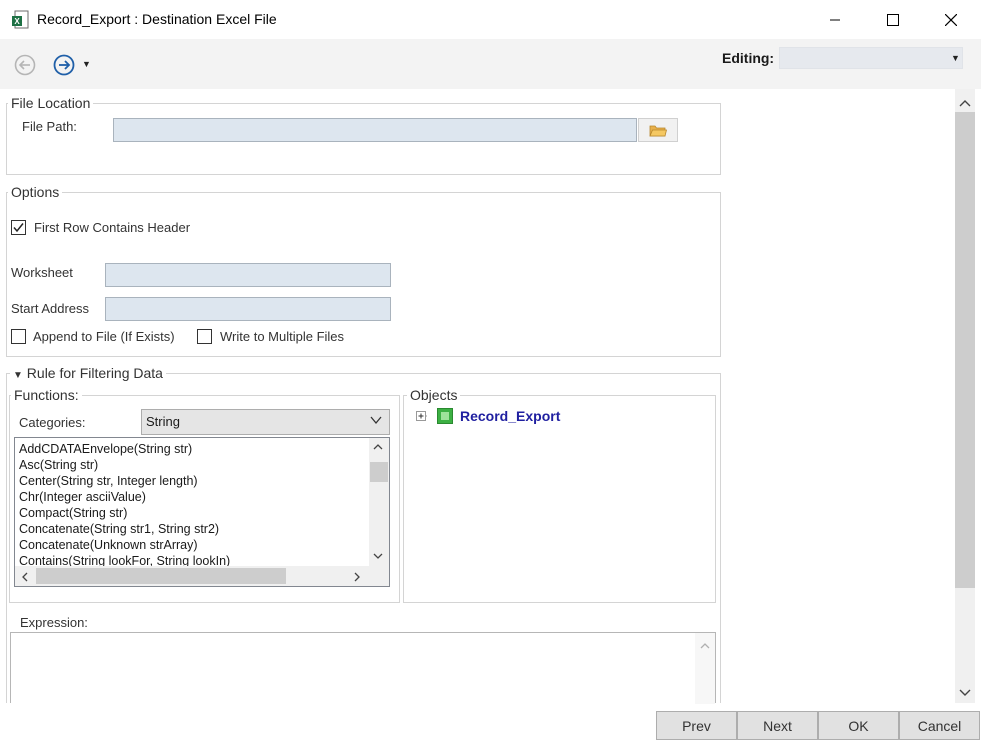  I want to click on collapse-triangle-icon: ▼, so click(18, 375).